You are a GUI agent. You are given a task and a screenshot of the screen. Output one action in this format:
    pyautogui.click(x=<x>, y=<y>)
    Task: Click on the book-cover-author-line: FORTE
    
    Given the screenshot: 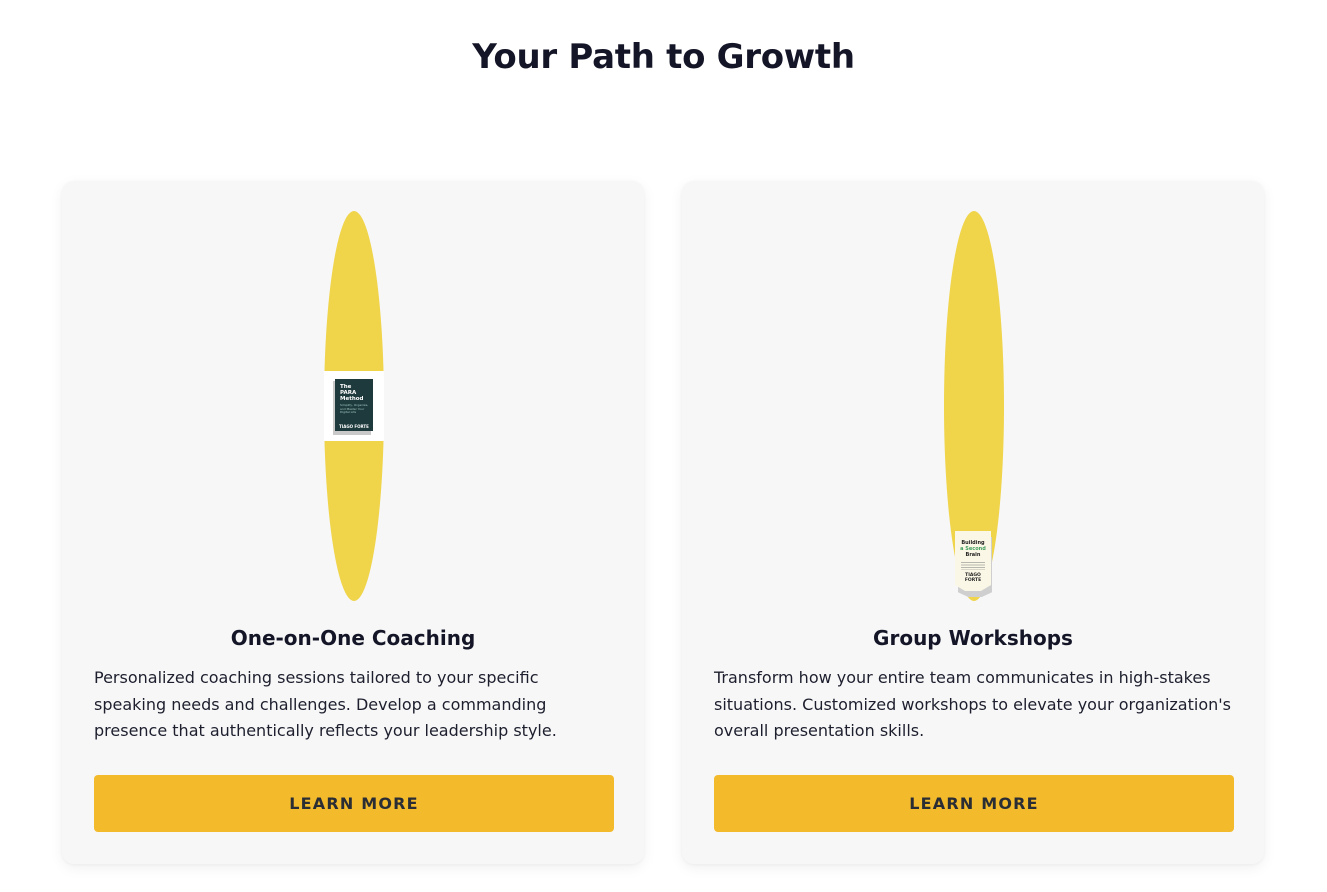 What is the action you would take?
    pyautogui.click(x=973, y=580)
    